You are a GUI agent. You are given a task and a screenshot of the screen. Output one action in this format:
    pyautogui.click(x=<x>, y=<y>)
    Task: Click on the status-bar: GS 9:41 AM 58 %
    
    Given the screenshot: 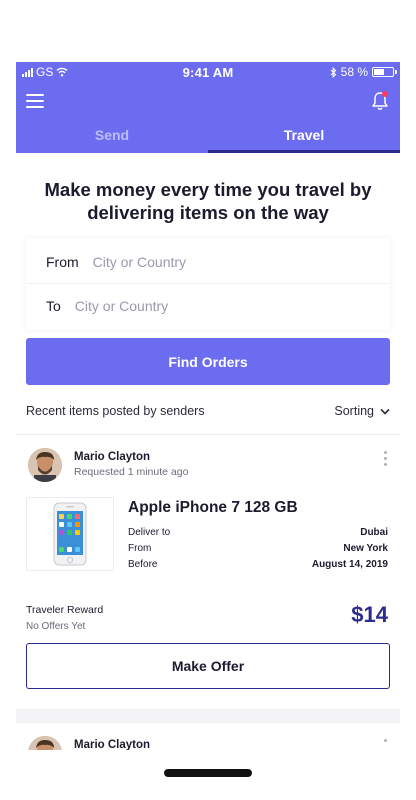 What is the action you would take?
    pyautogui.click(x=208, y=72)
    